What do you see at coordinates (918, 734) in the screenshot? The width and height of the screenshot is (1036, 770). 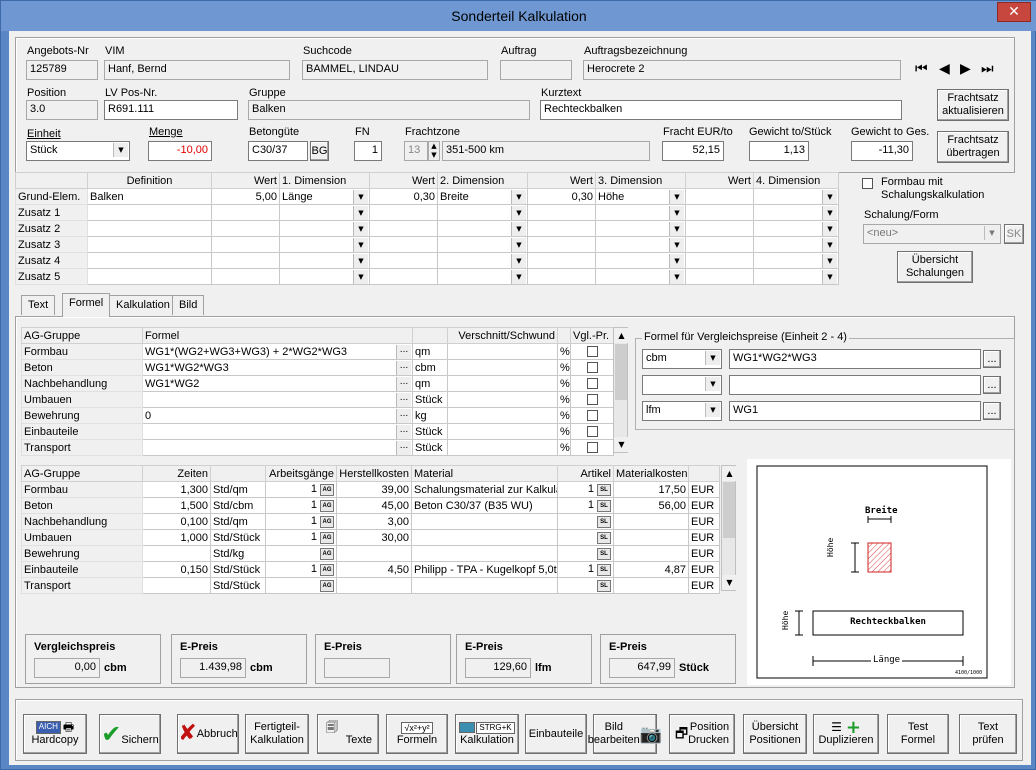 I see `test-formel-button: Test Formel` at bounding box center [918, 734].